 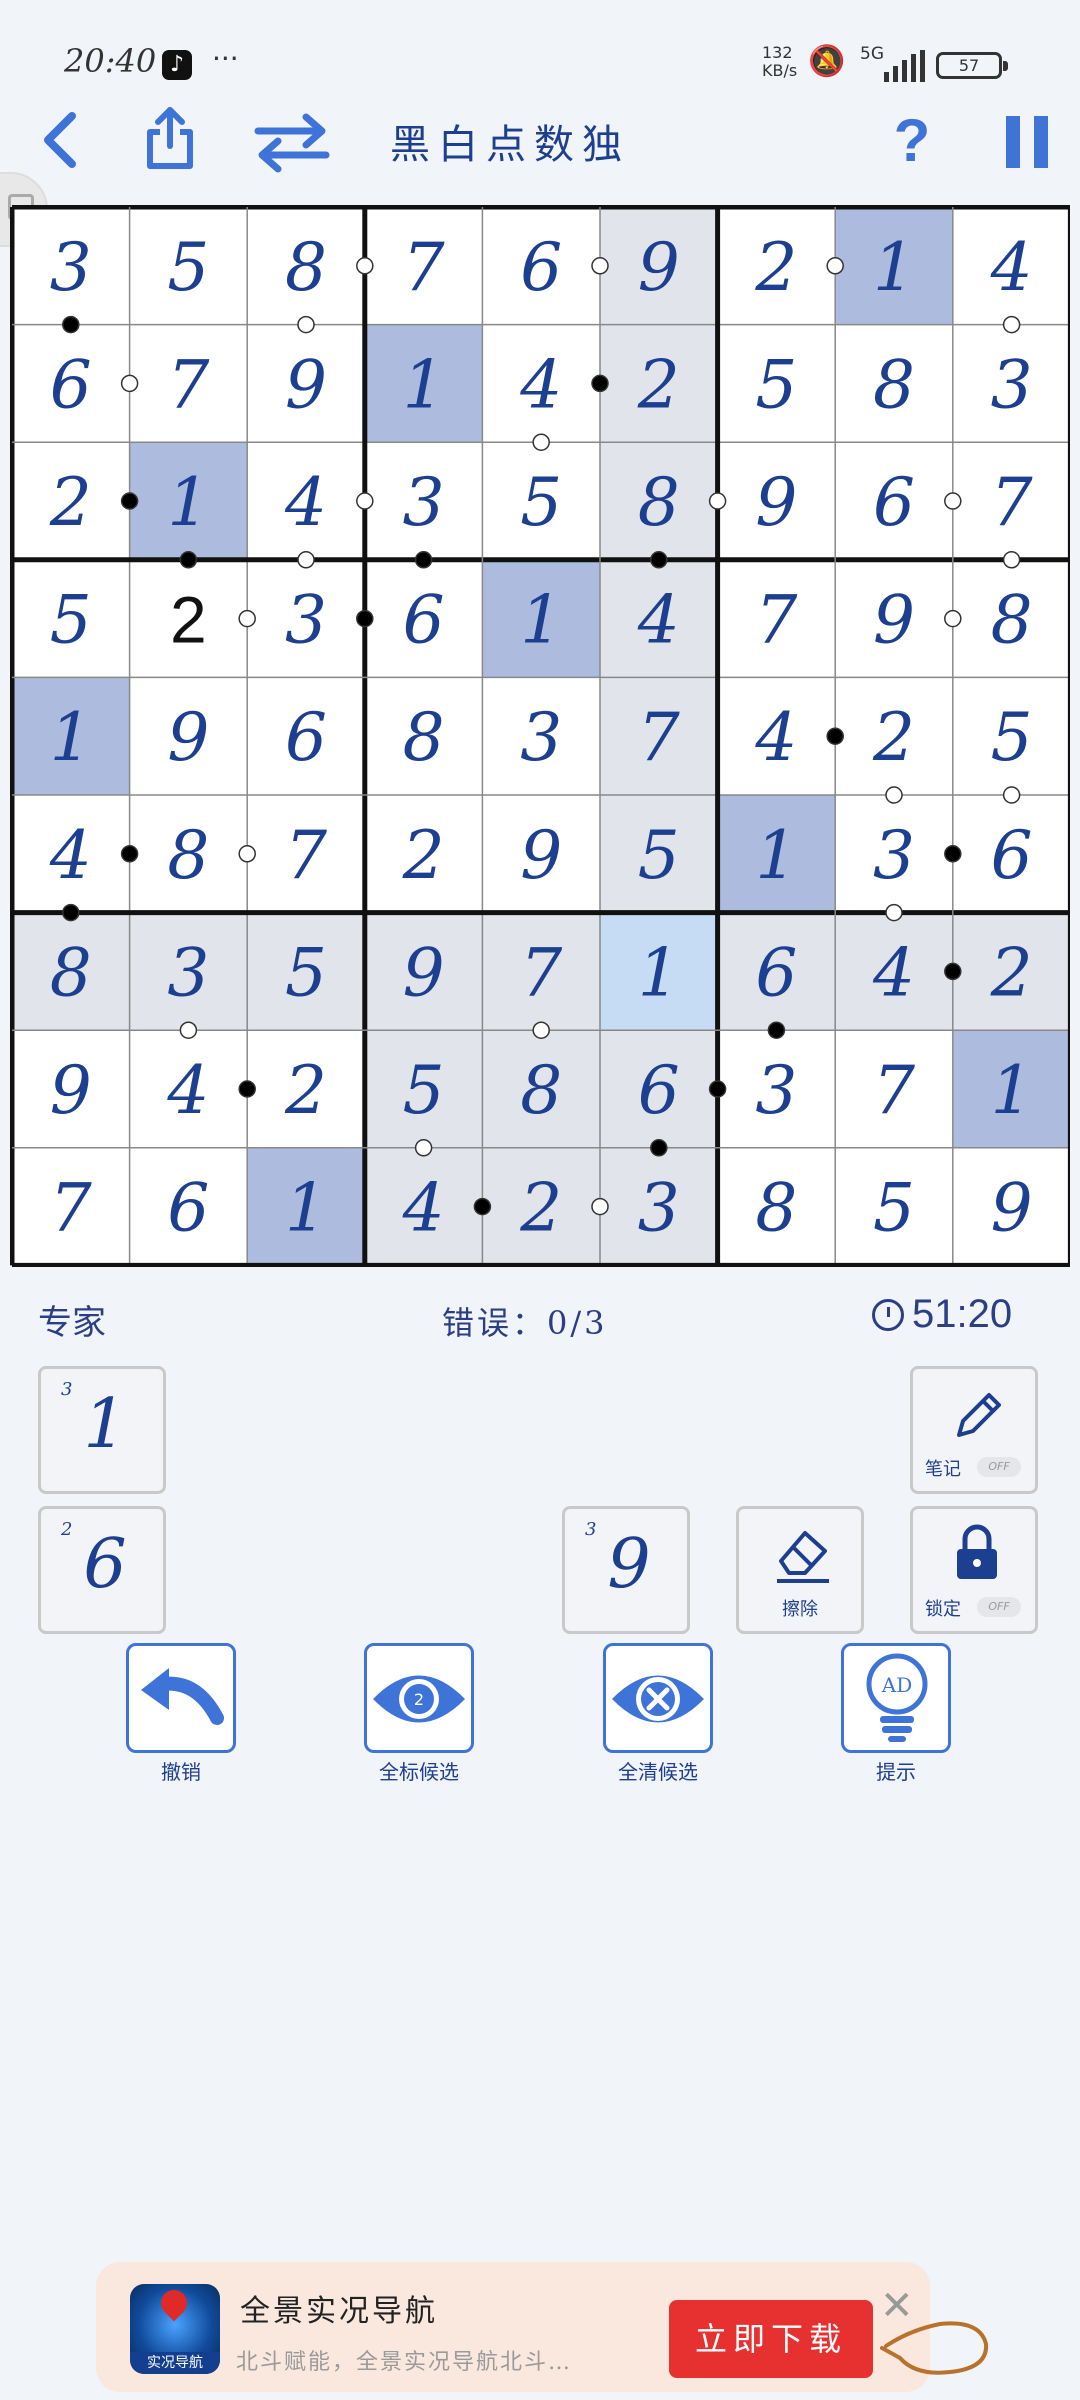 What do you see at coordinates (943, 1609) in the screenshot?
I see `lock-label: 锁定` at bounding box center [943, 1609].